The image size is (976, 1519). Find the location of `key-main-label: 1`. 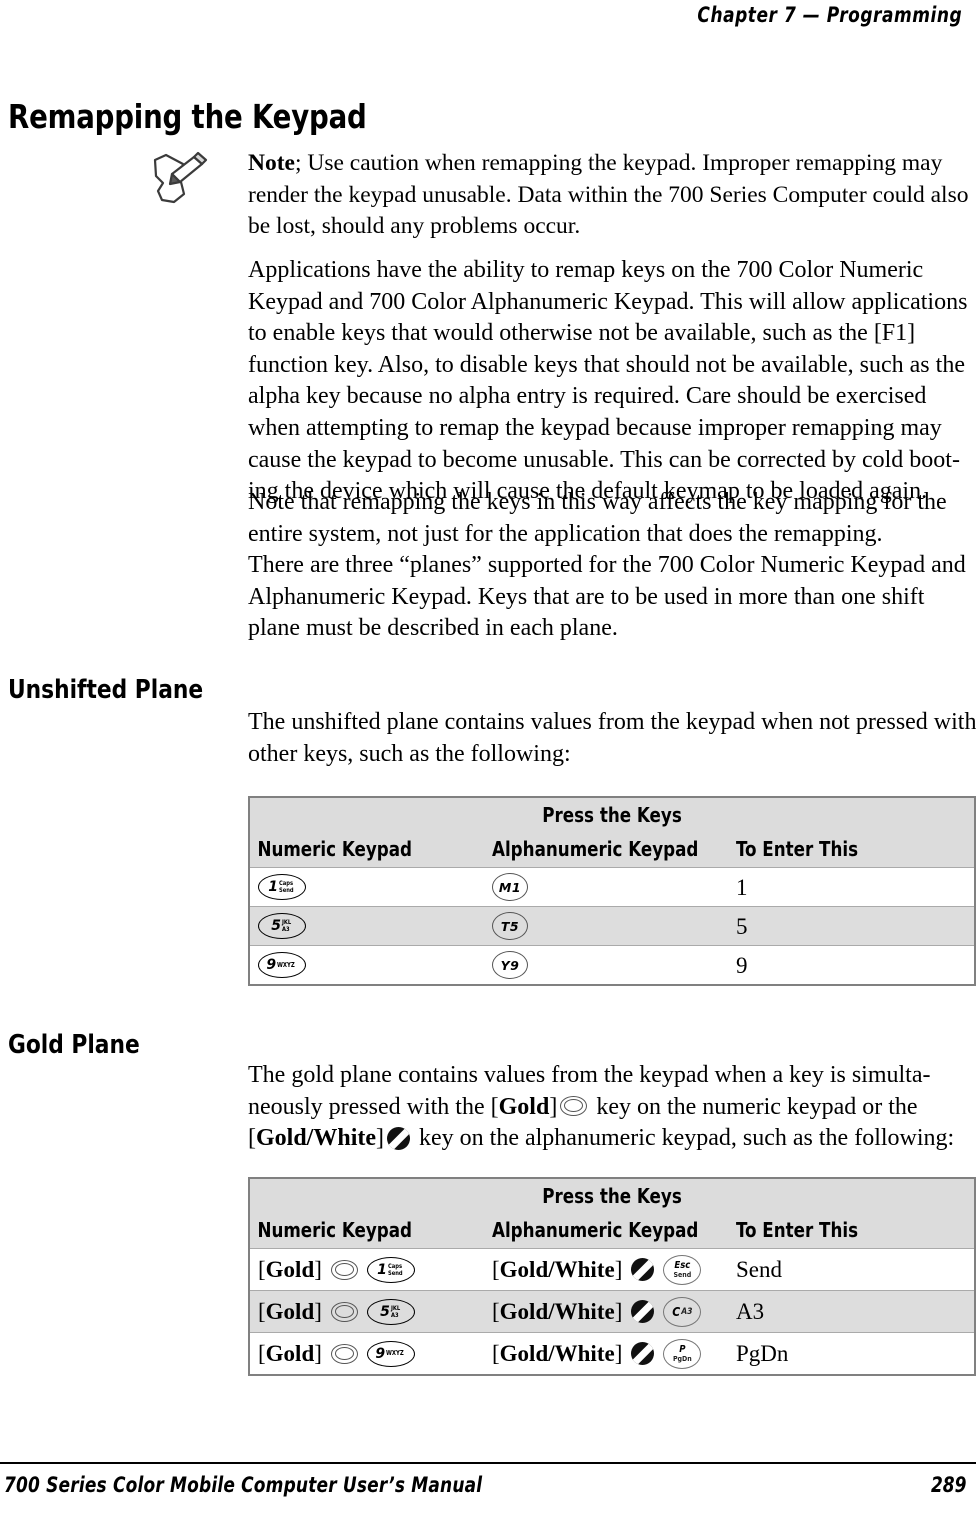

key-main-label: 1 is located at coordinates (382, 1269).